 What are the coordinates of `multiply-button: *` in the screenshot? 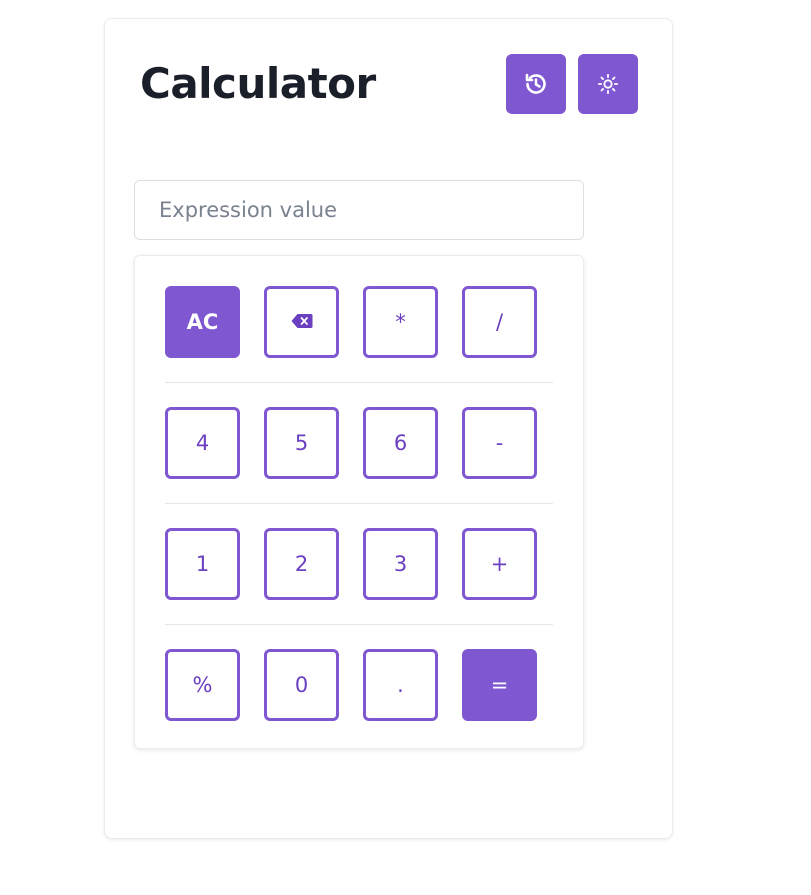 It's located at (400, 322).